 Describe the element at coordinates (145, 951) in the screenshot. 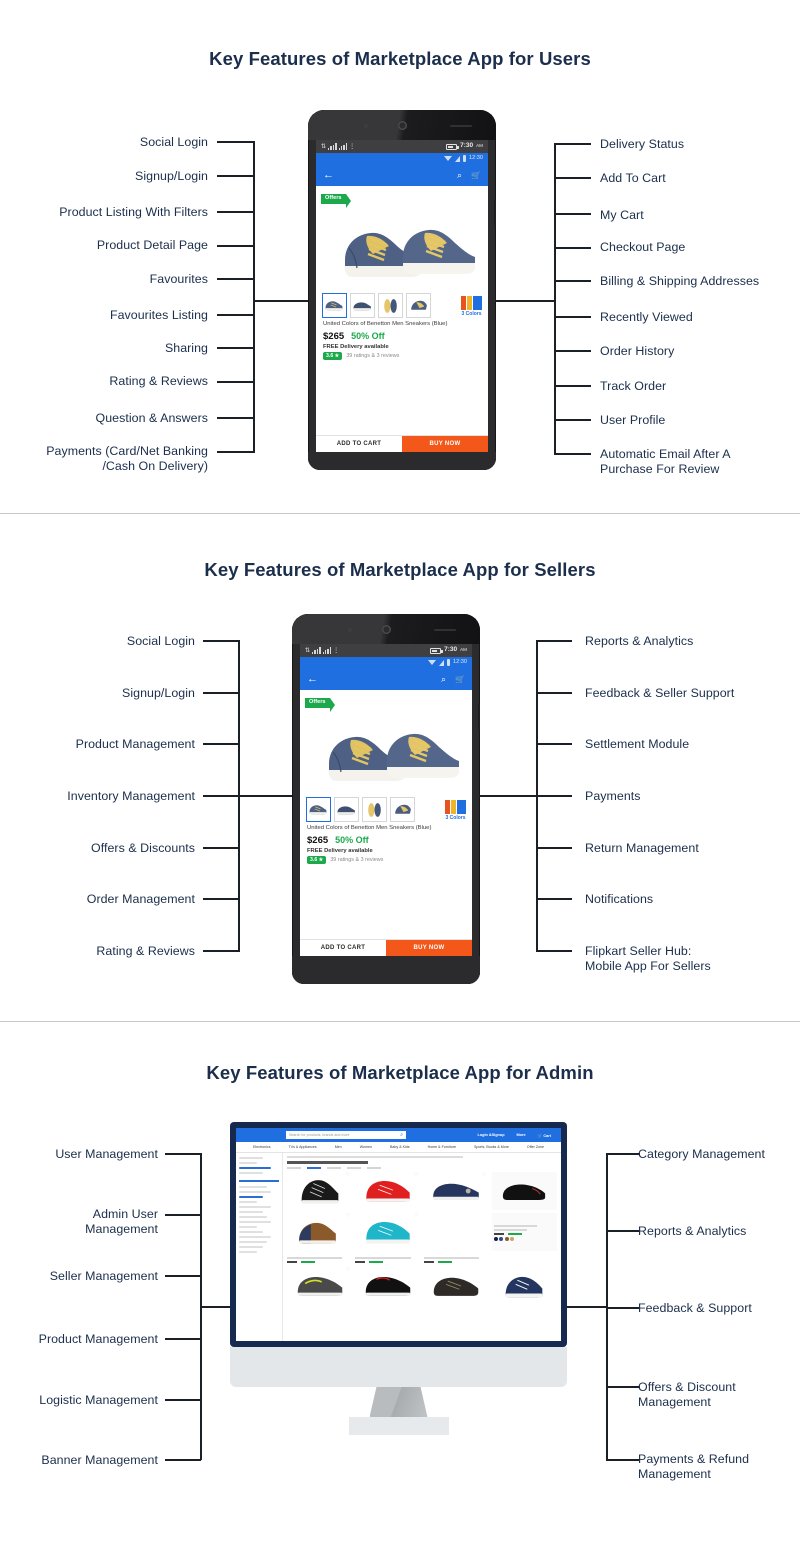

I see `label-rating-reviews: Rating & Reviews` at that location.